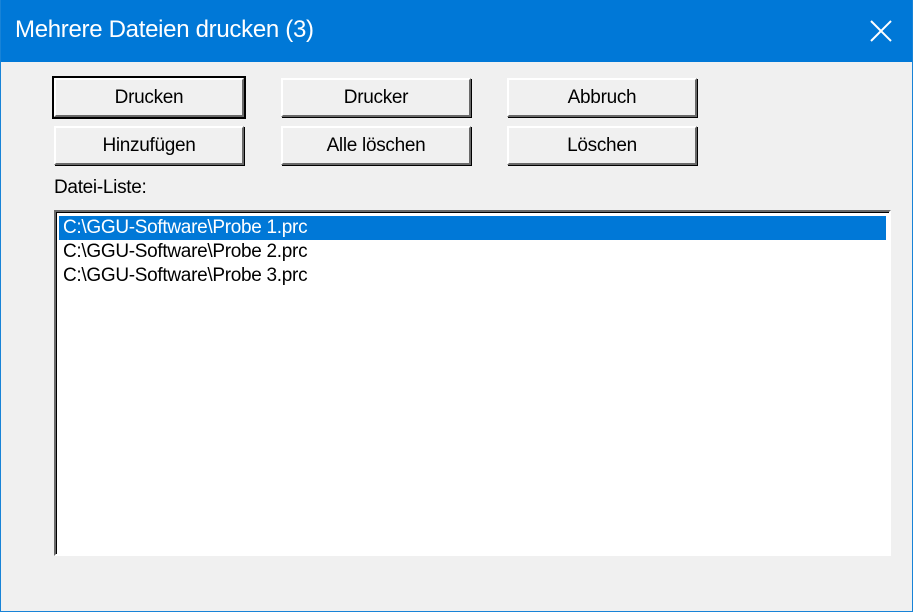 Image resolution: width=913 pixels, height=612 pixels. I want to click on close-button, so click(881, 31).